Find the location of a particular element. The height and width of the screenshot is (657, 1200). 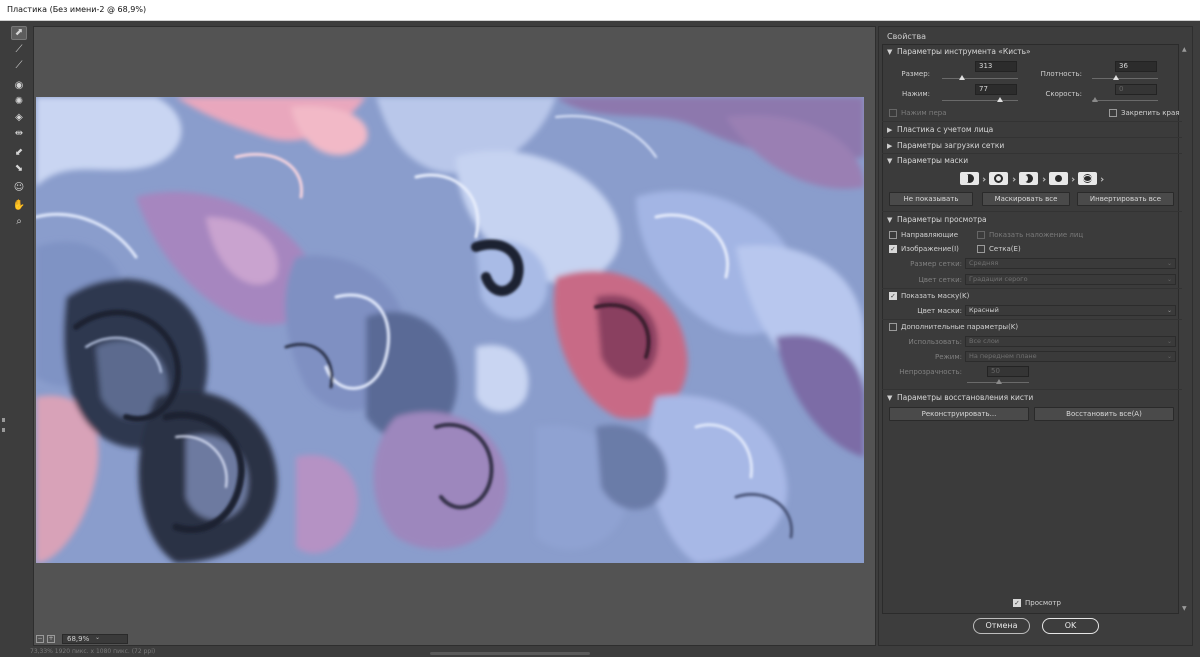

zoom-in-icon: + is located at coordinates (51, 639).